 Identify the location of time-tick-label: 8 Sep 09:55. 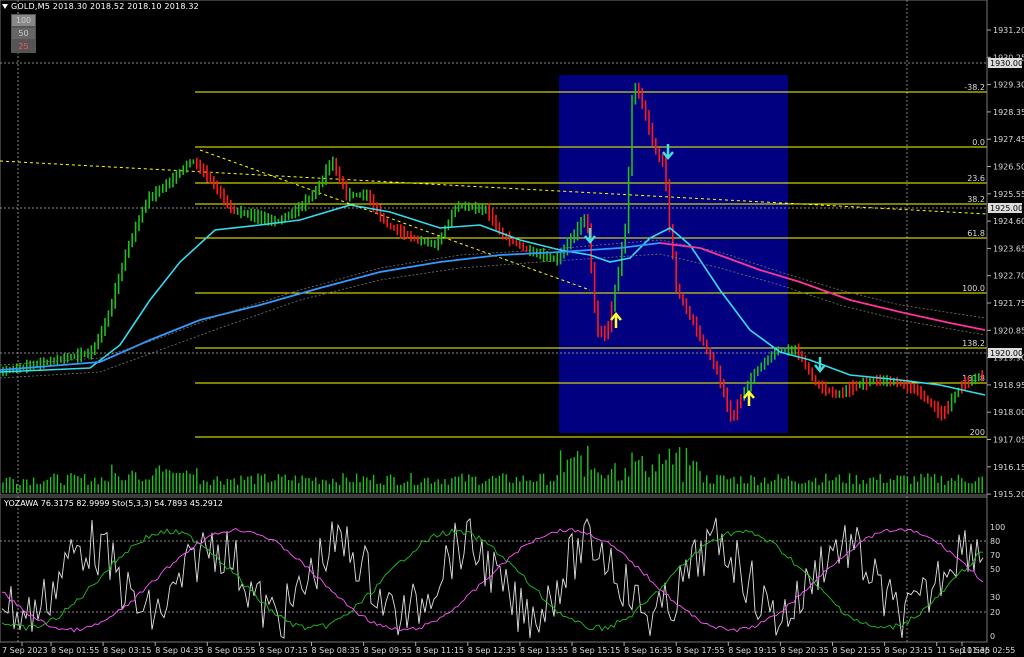
(388, 650).